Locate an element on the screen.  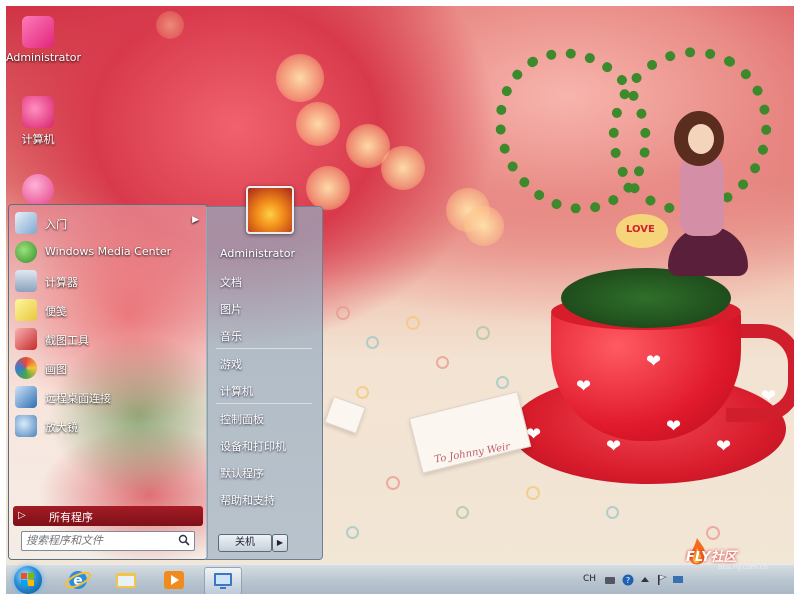
start-item-magnifier: 放大镜 is located at coordinates (107, 426).